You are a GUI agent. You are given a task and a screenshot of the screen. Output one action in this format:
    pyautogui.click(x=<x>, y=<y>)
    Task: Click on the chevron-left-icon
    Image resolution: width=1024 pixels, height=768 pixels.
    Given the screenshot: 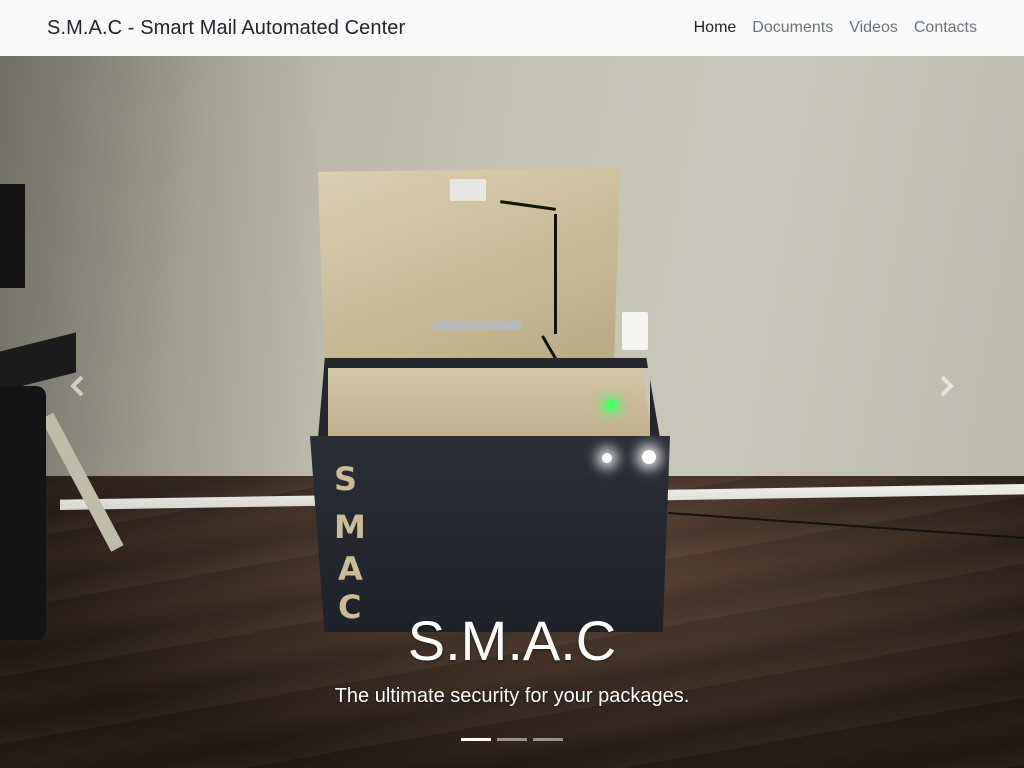 What is the action you would take?
    pyautogui.click(x=77, y=386)
    